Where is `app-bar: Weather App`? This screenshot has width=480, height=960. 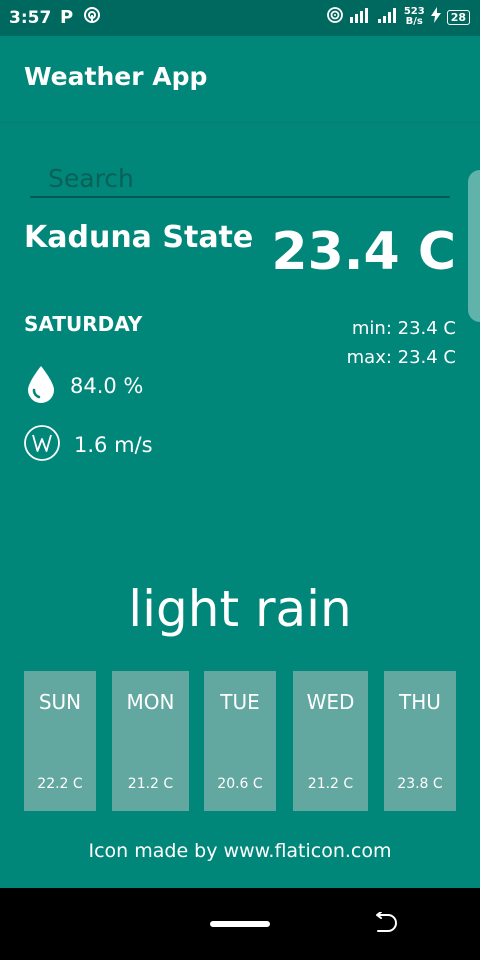 app-bar: Weather App is located at coordinates (240, 79).